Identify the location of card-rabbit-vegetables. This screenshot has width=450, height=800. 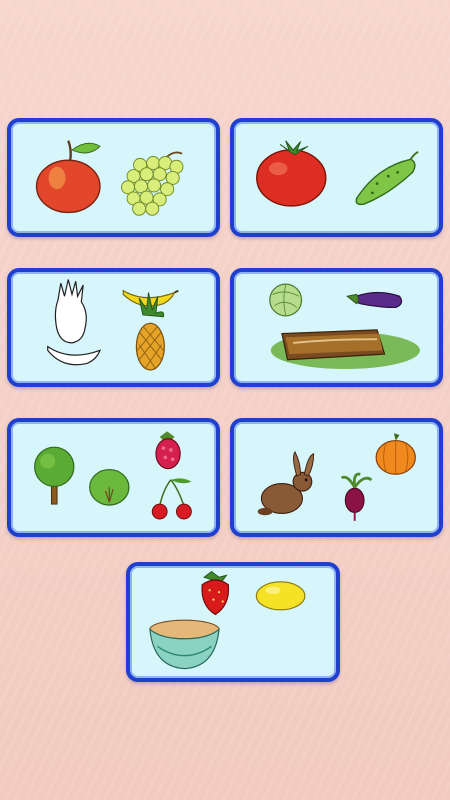
(336, 477).